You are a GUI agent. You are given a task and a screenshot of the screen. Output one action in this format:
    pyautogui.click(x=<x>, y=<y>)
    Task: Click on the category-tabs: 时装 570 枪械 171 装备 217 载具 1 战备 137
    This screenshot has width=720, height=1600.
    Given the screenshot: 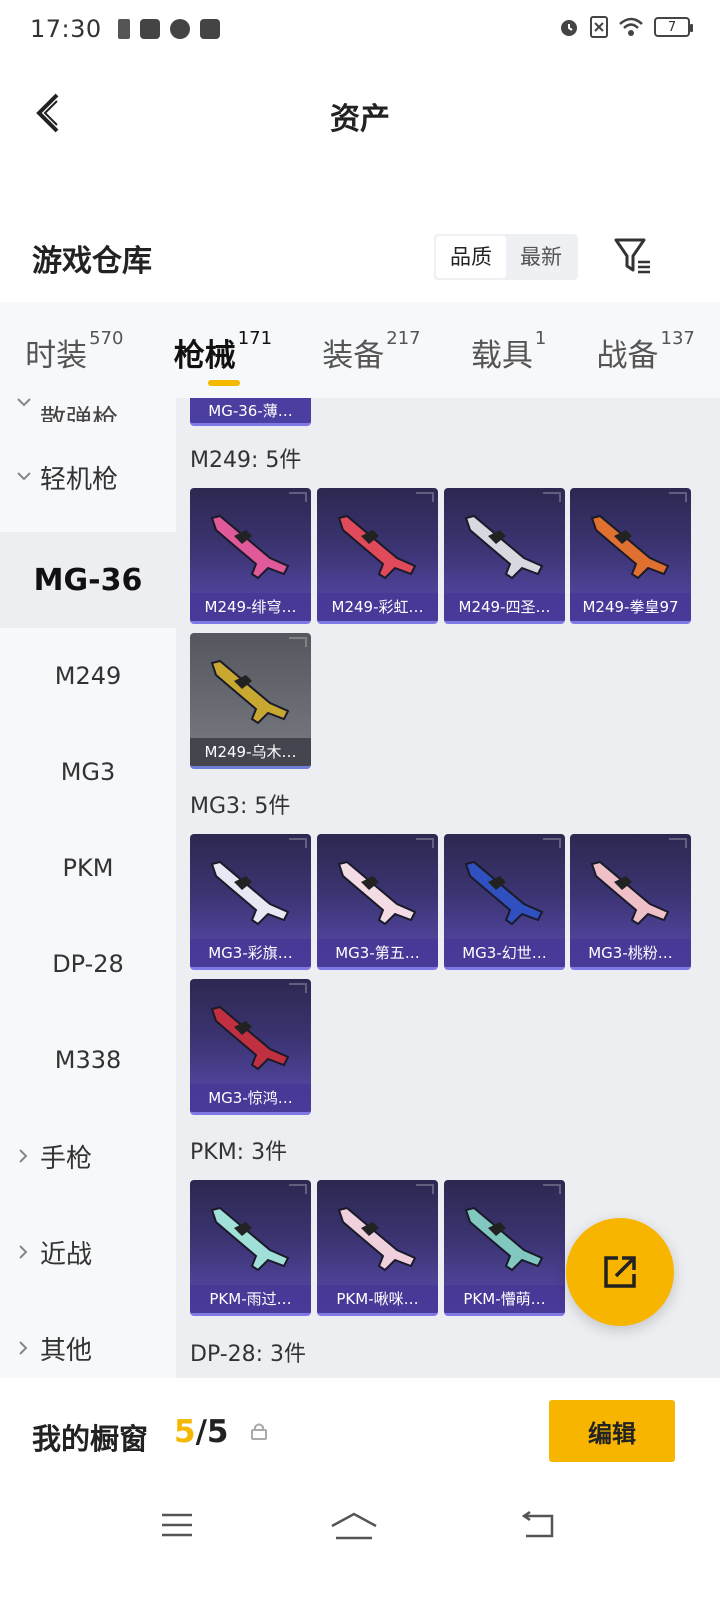 What is the action you would take?
    pyautogui.click(x=360, y=350)
    